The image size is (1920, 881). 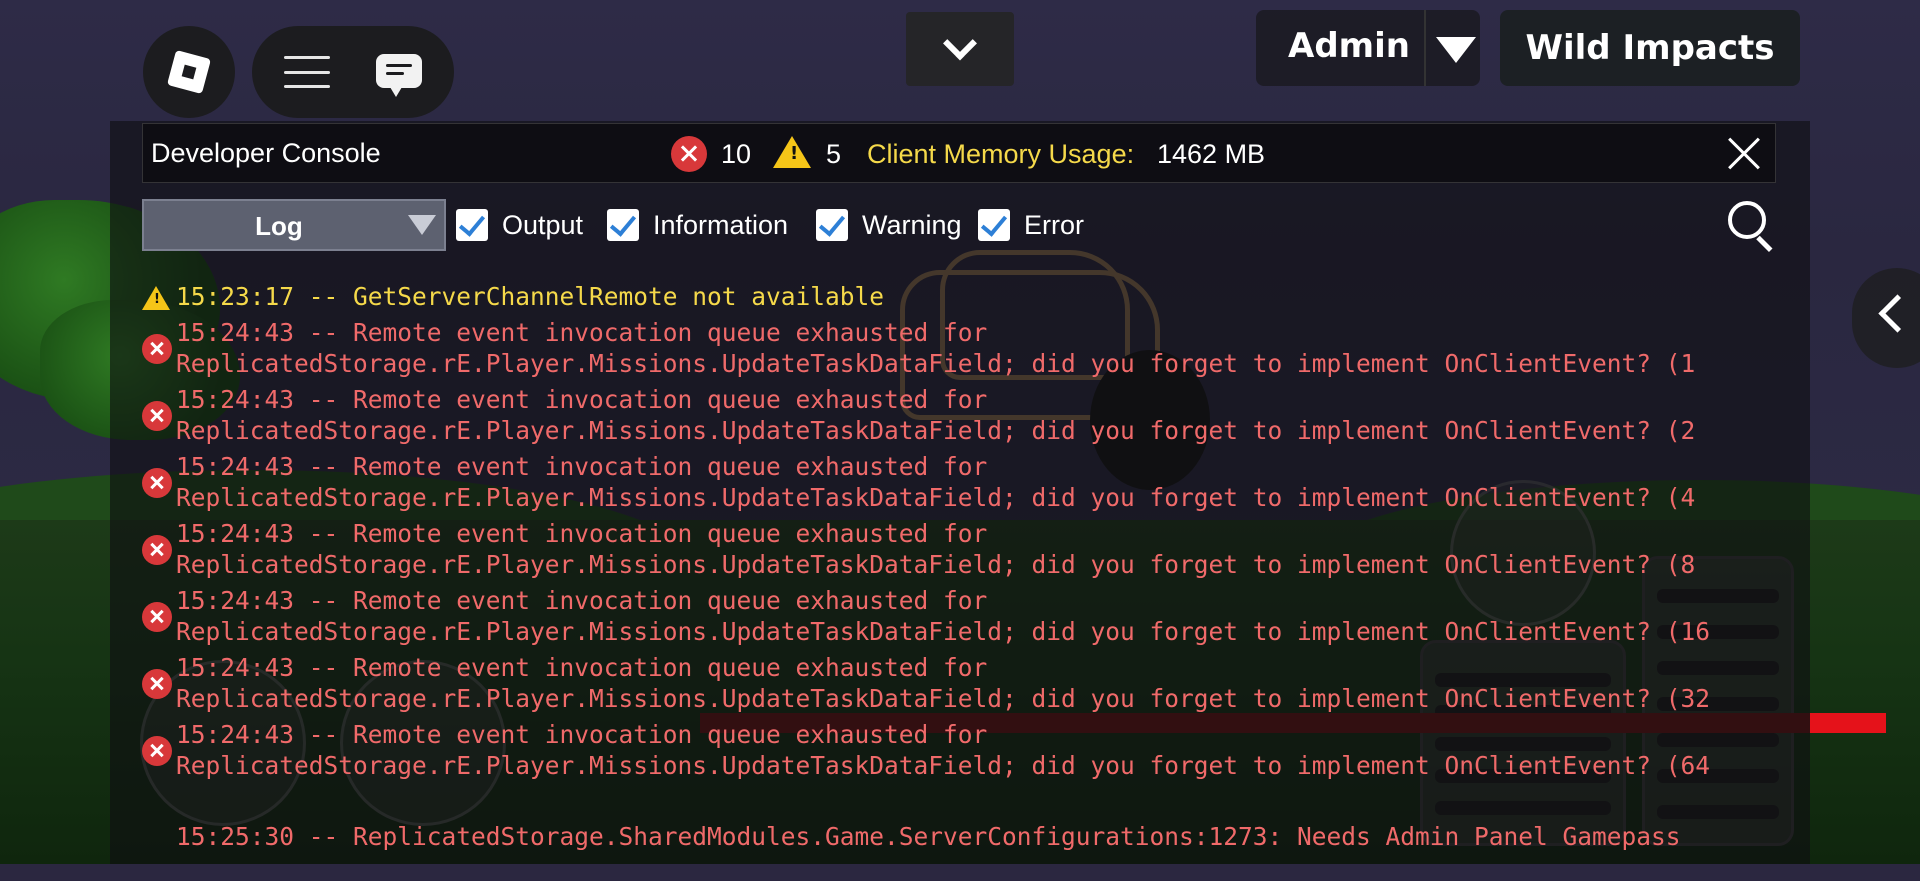 I want to click on collapse-button, so click(x=960, y=49).